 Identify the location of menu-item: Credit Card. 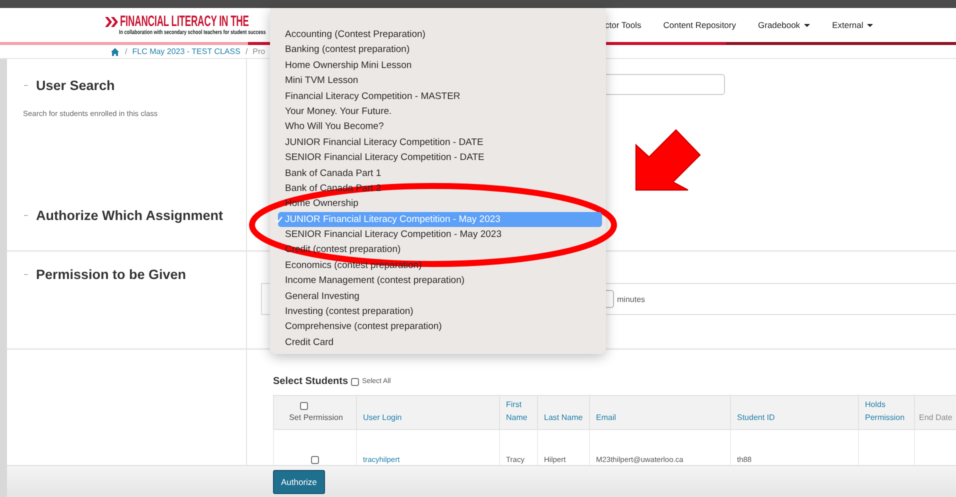
(440, 342).